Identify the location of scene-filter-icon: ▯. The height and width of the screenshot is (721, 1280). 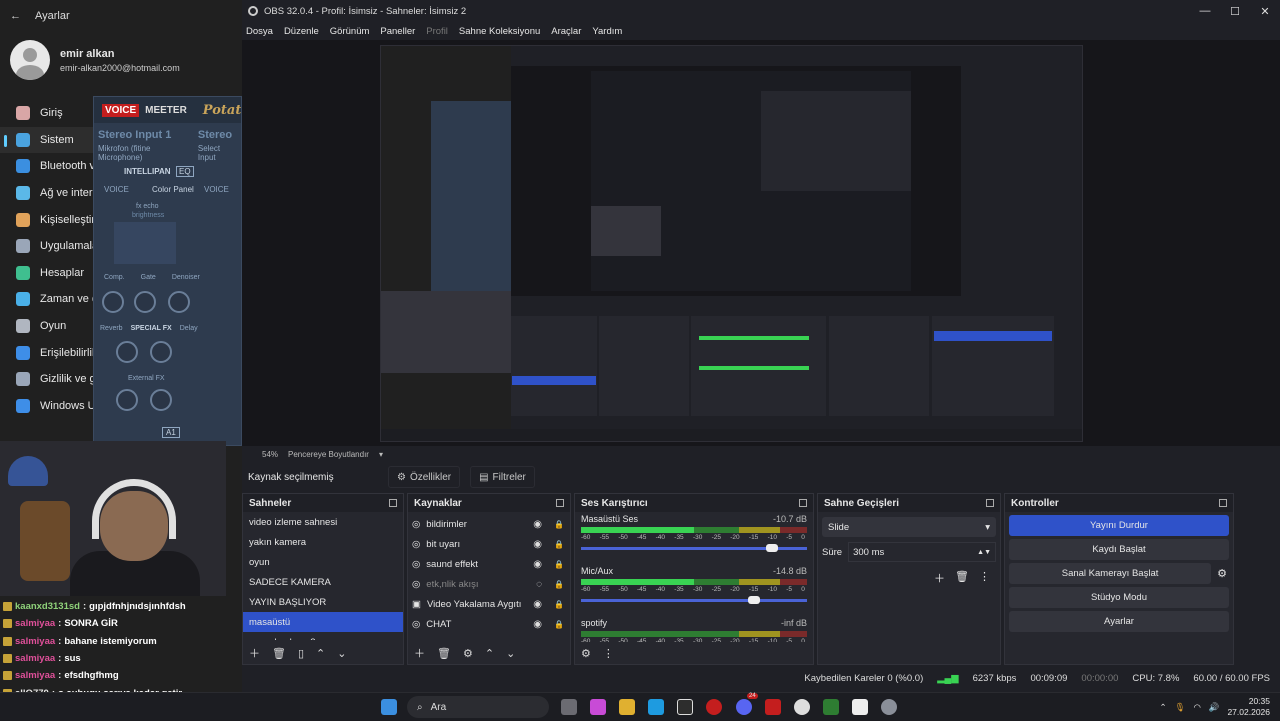
(301, 653).